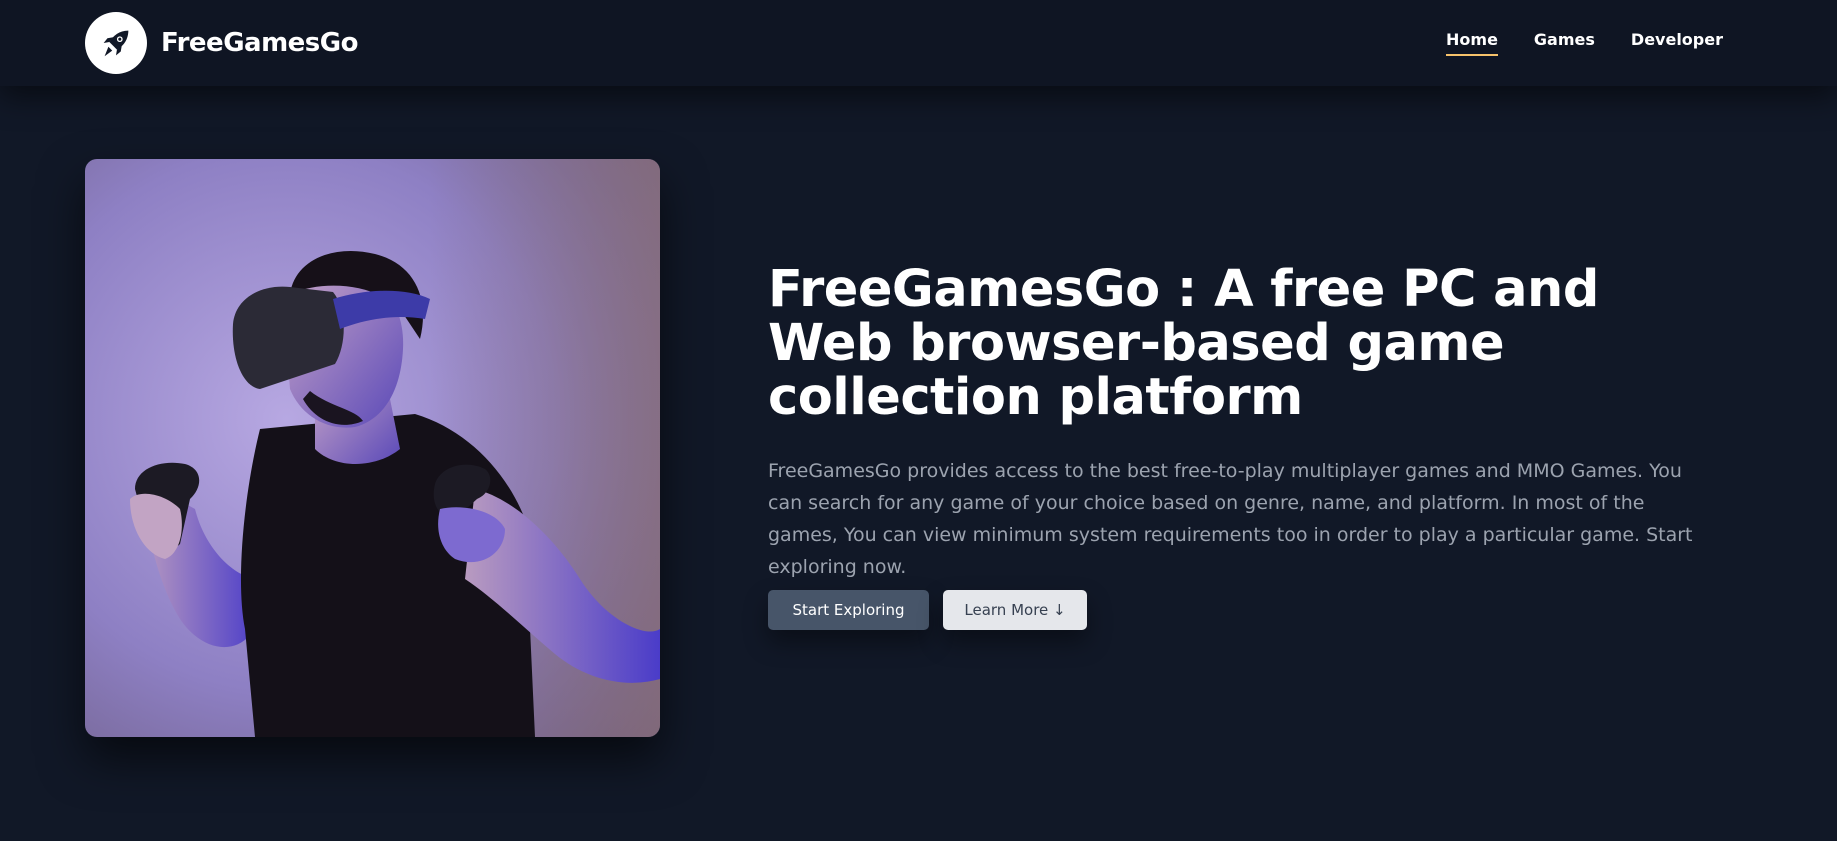 The height and width of the screenshot is (841, 1837). I want to click on nav-games: Games, so click(1564, 43).